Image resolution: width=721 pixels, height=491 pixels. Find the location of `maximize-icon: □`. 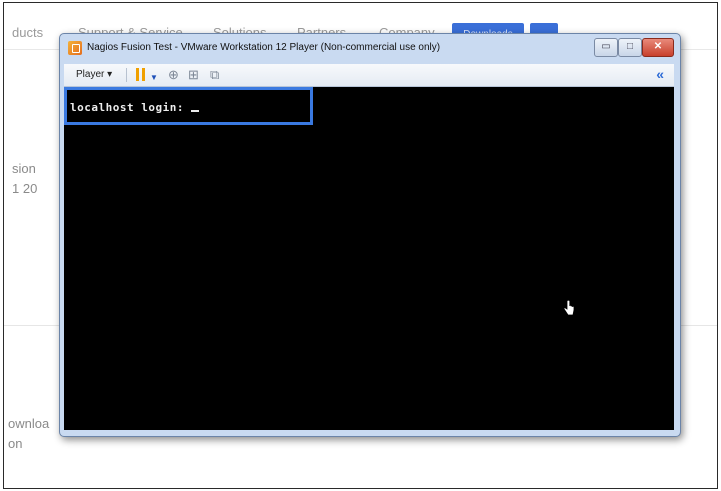

maximize-icon: □ is located at coordinates (630, 46).